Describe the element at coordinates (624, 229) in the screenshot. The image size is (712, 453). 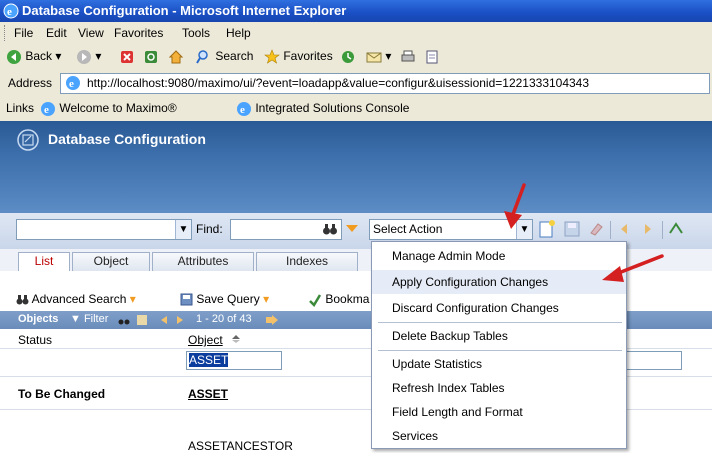
I see `previous-record-icon` at that location.